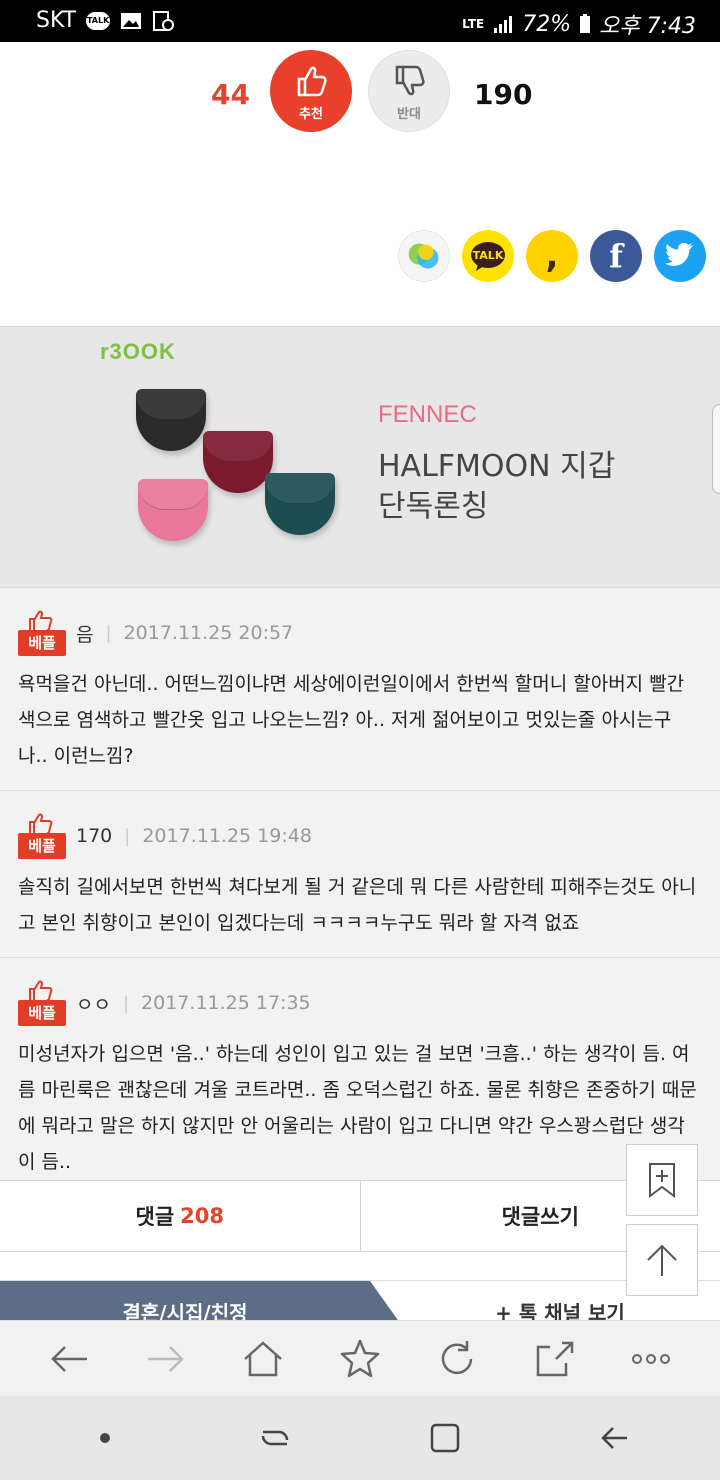 Image resolution: width=720 pixels, height=1480 pixels. Describe the element at coordinates (503, 94) in the screenshot. I see `downvote-count: 190` at that location.